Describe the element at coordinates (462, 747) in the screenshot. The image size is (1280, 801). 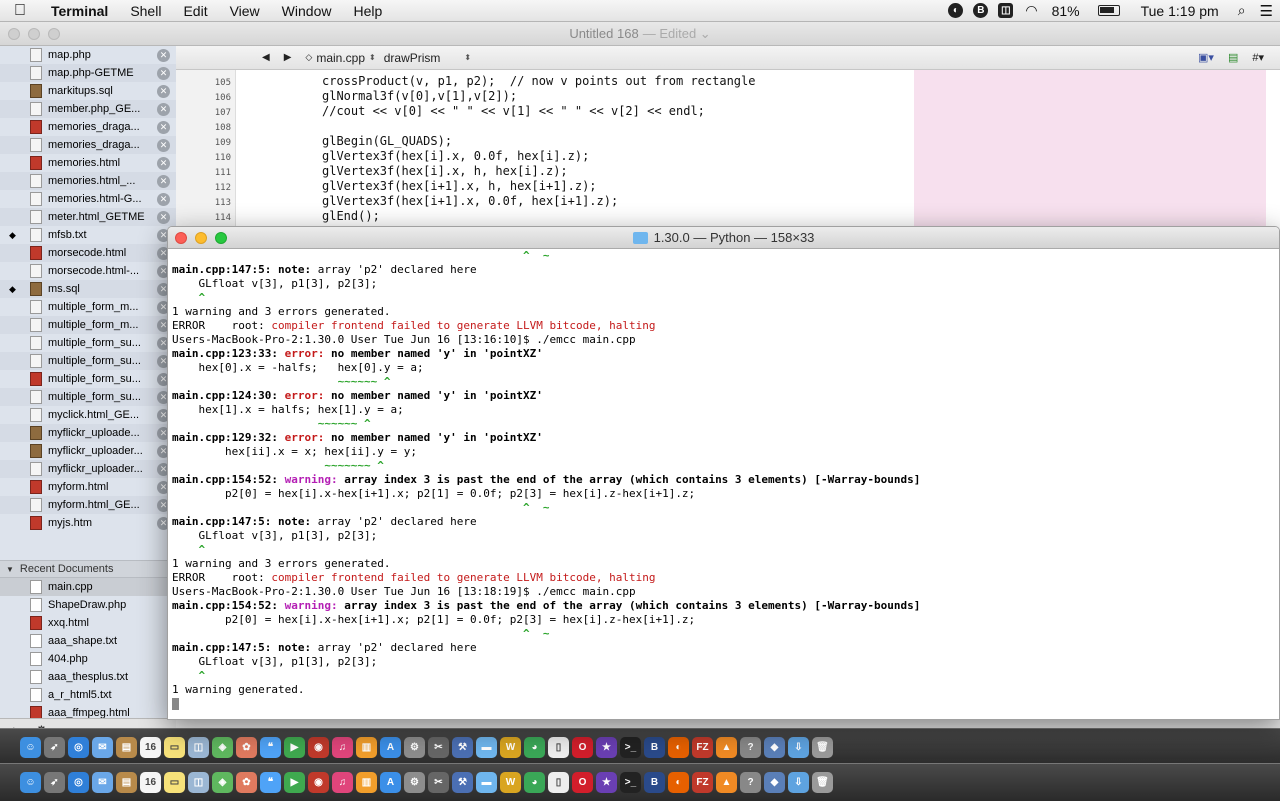
I see `xcode-icon: ⚒` at that location.